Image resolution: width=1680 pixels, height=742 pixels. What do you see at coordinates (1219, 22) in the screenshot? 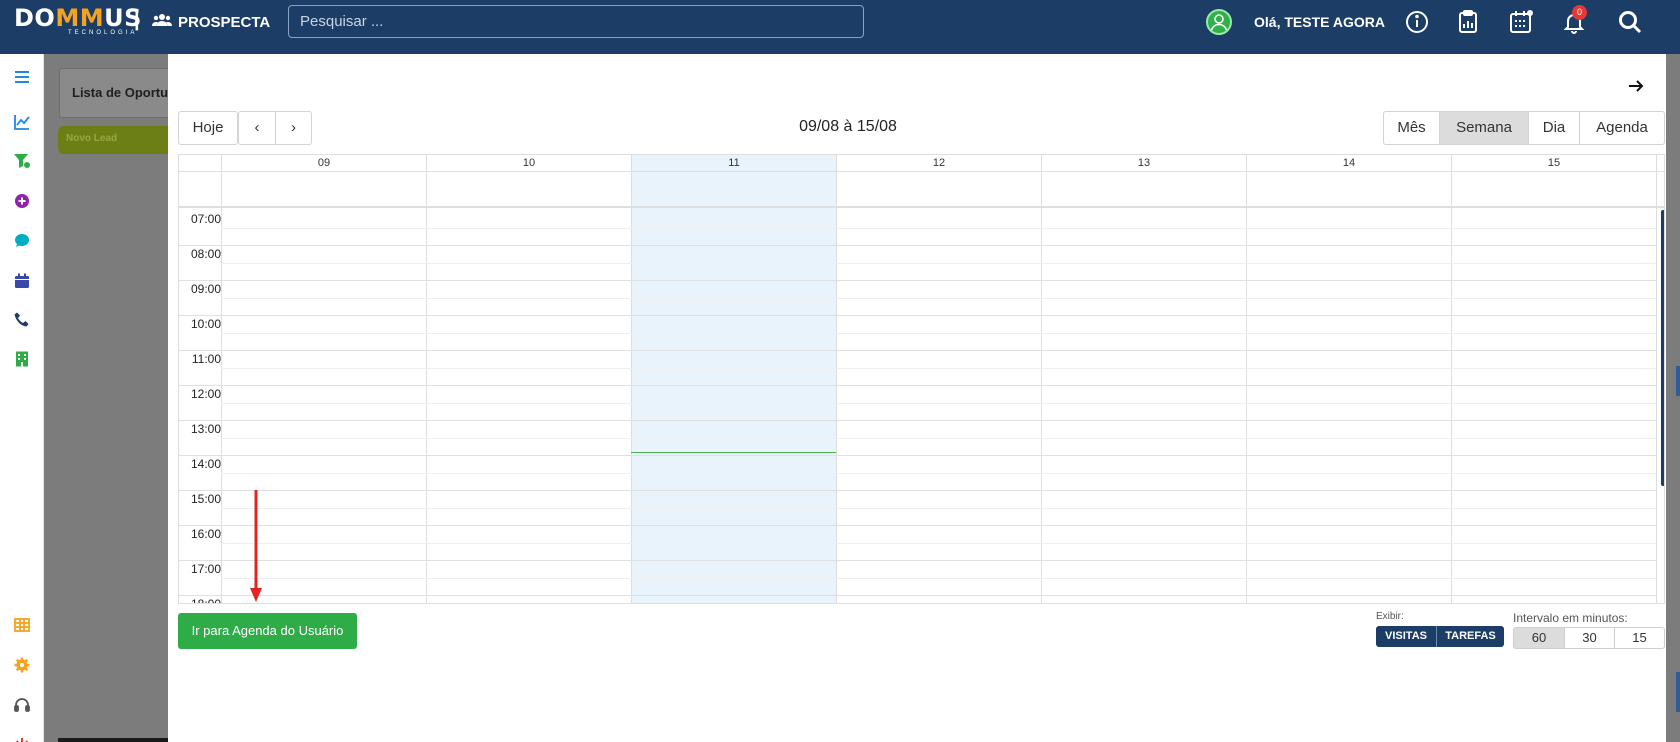
I see `user-avatar-icon` at bounding box center [1219, 22].